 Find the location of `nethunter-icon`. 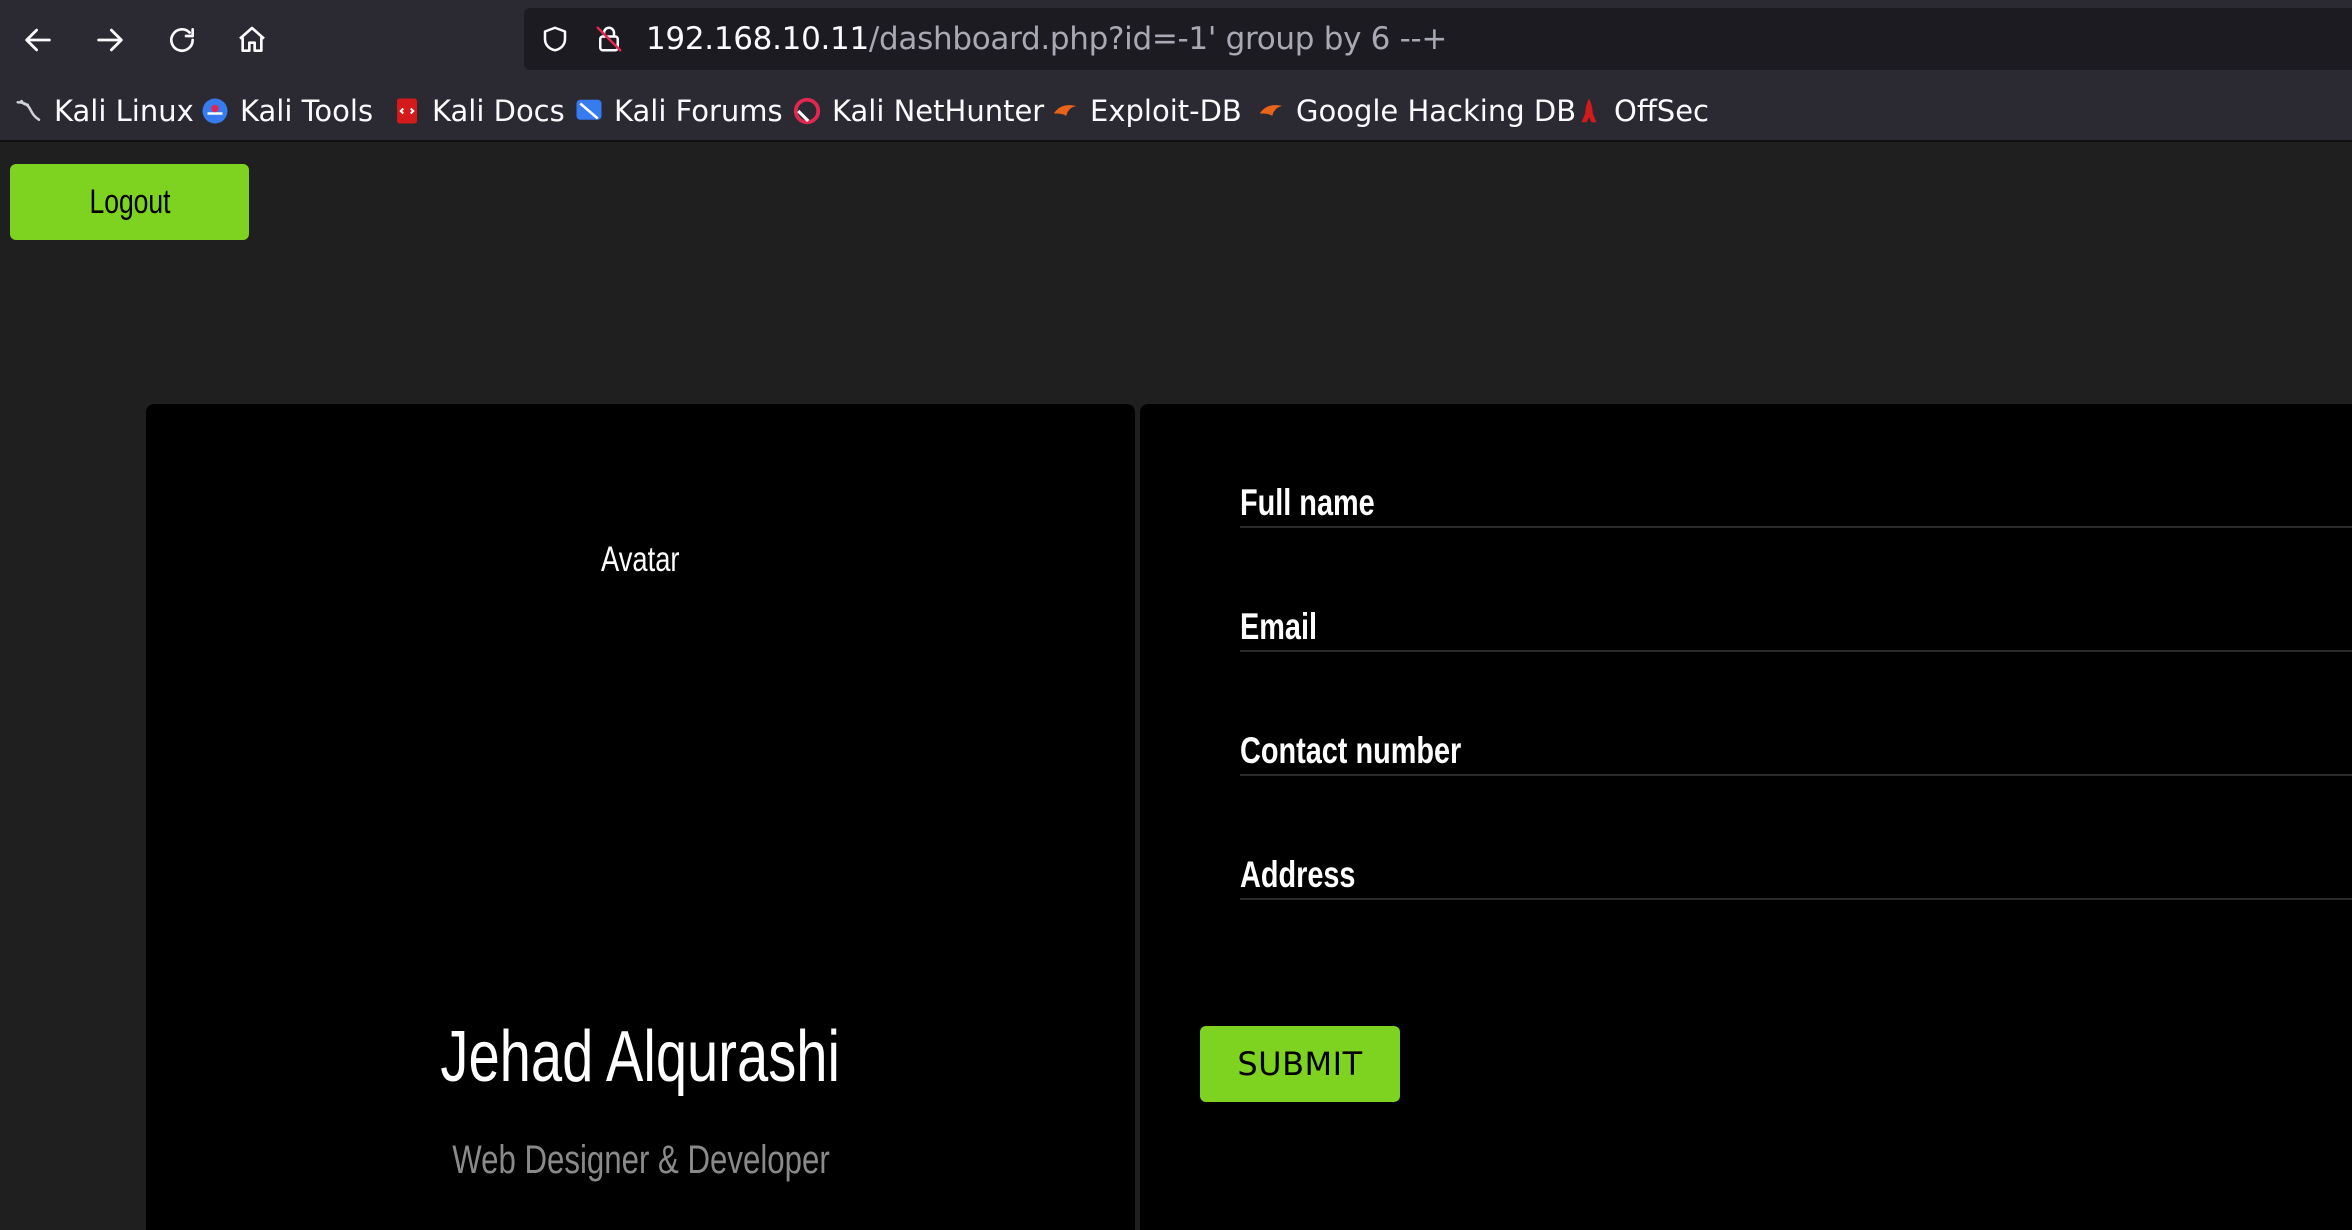

nethunter-icon is located at coordinates (807, 111).